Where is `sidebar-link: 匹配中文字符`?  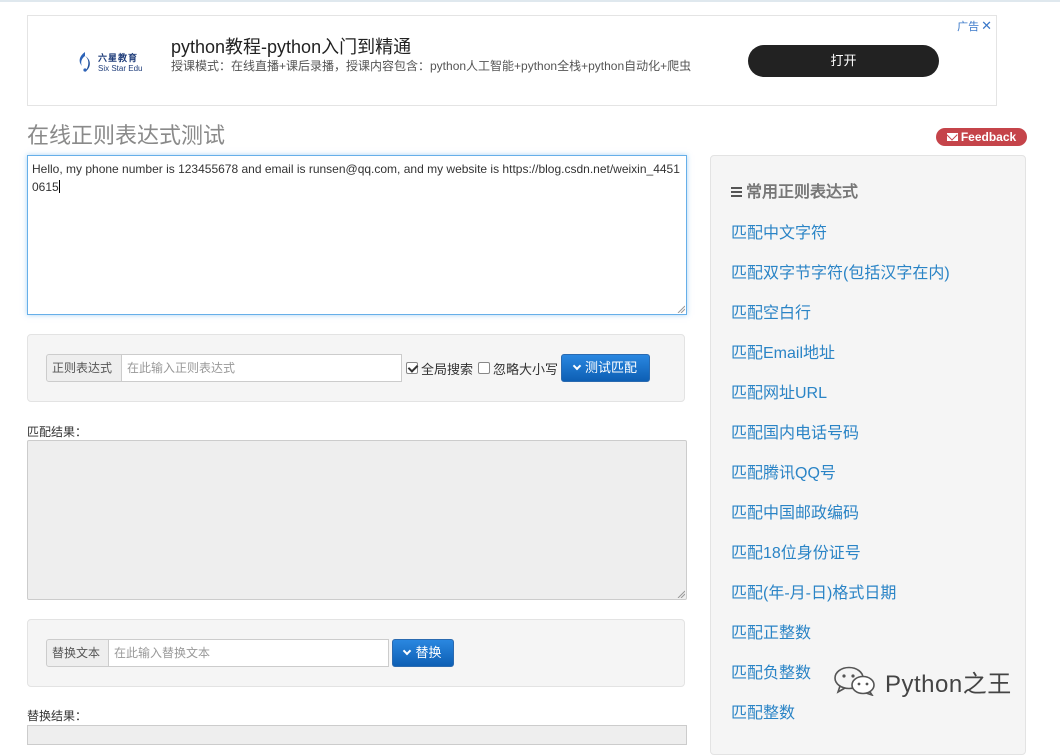 sidebar-link: 匹配中文字符 is located at coordinates (840, 234).